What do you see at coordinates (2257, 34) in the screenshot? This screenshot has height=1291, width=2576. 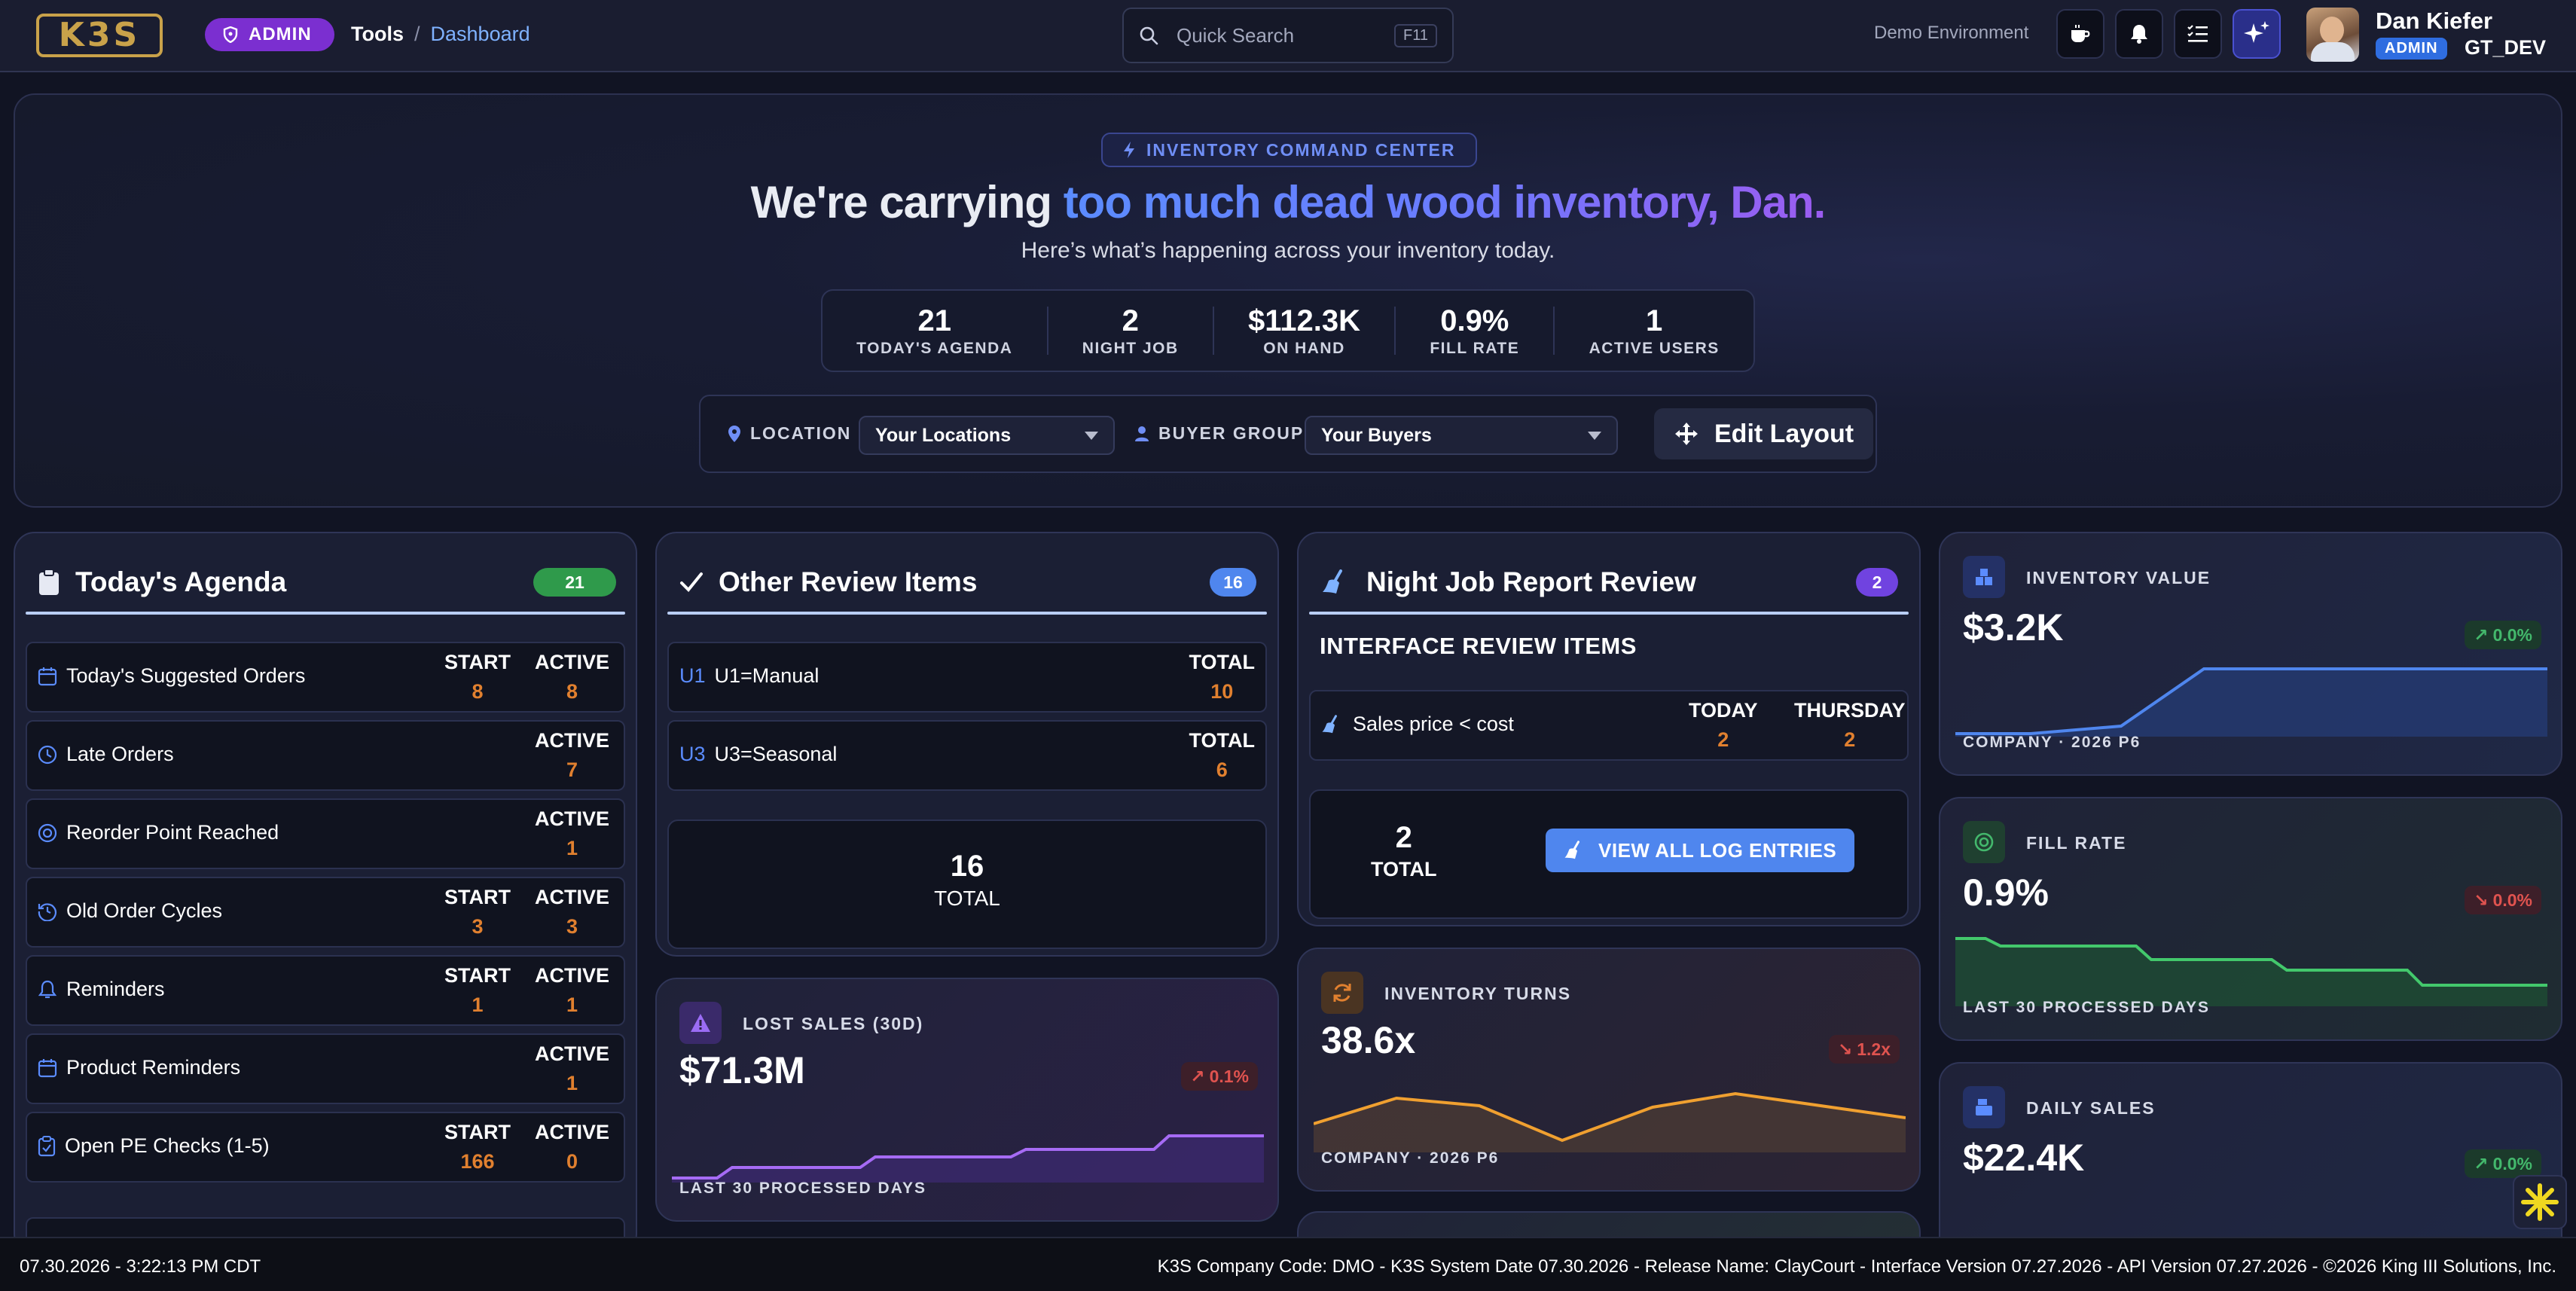 I see `ai-assistant-button` at bounding box center [2257, 34].